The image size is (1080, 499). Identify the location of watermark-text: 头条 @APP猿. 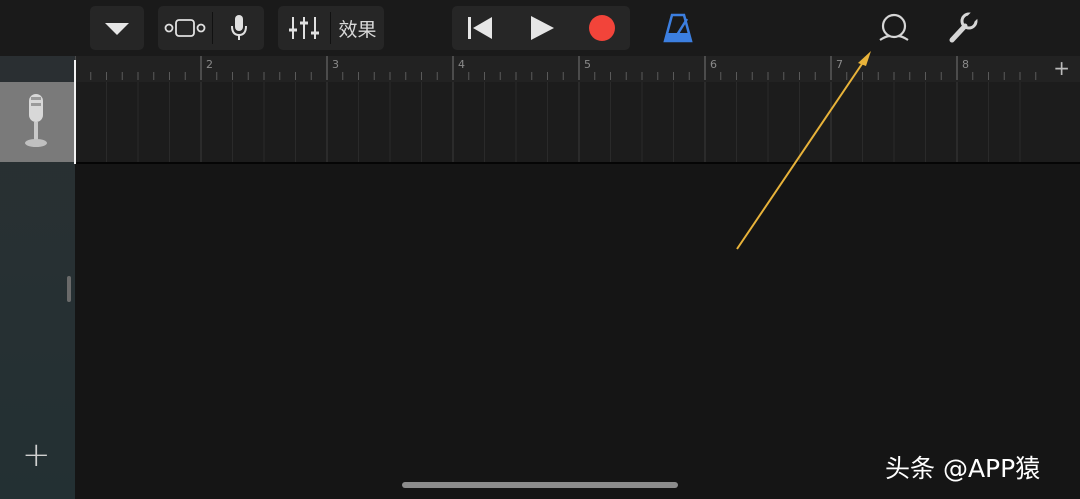
(963, 468).